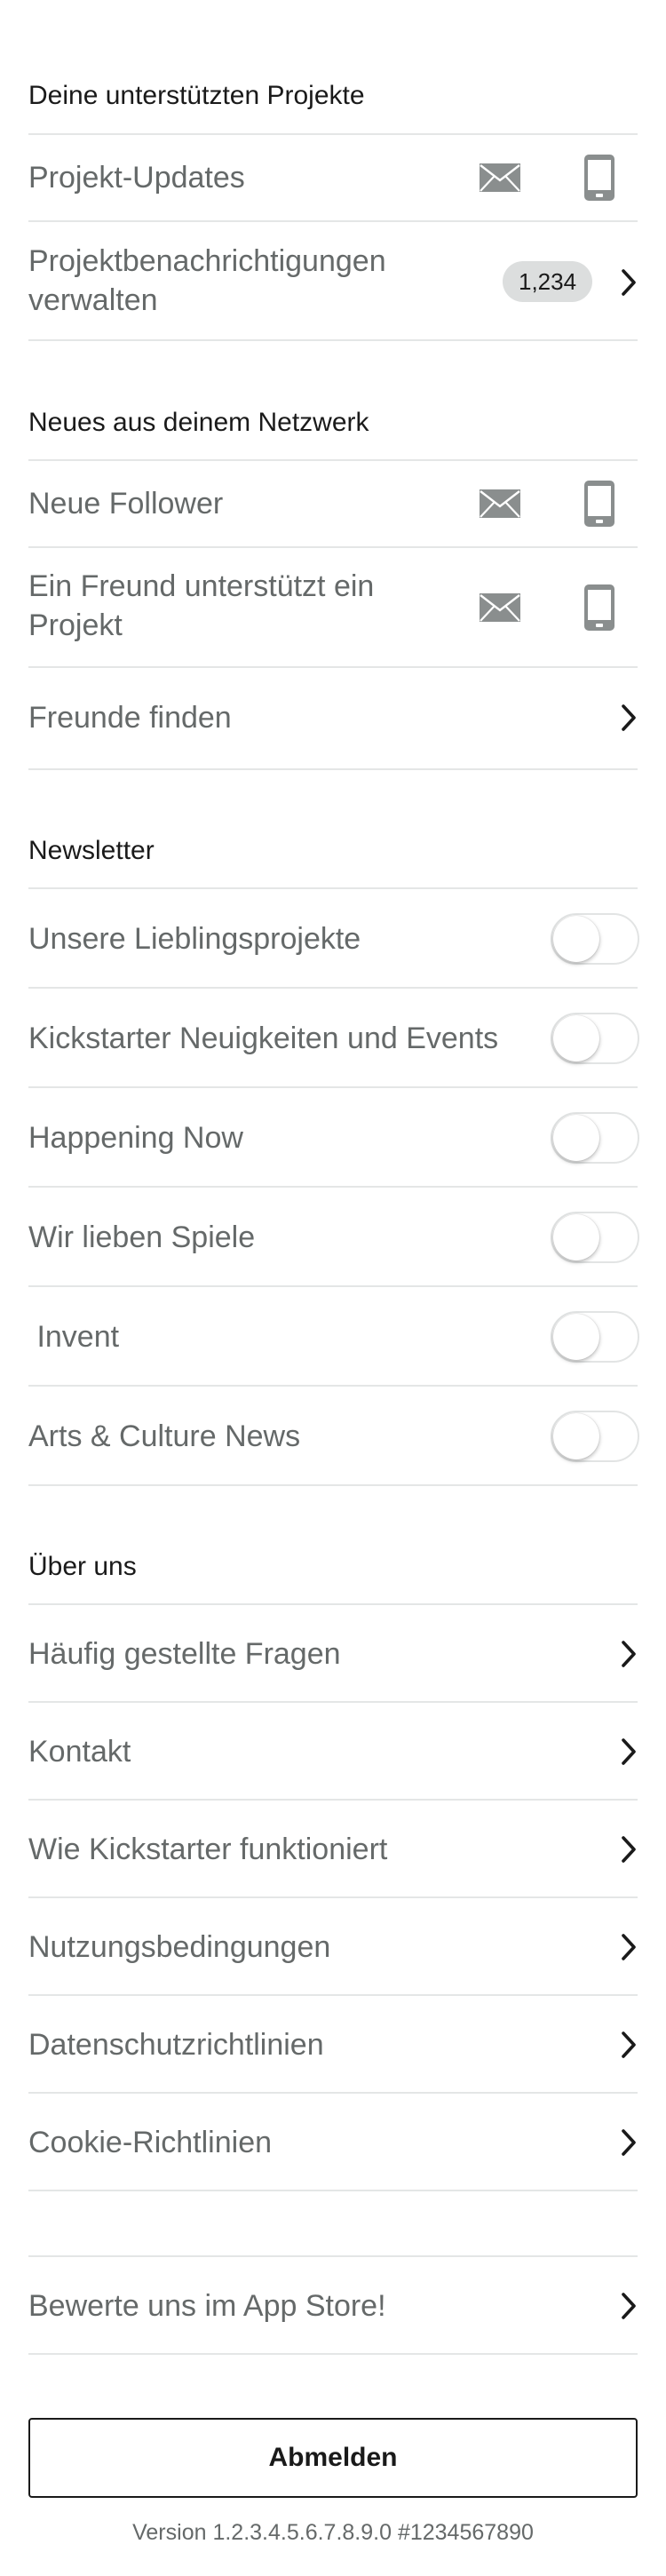 The height and width of the screenshot is (2576, 666). I want to click on newsletter-toggle-favorites, so click(595, 939).